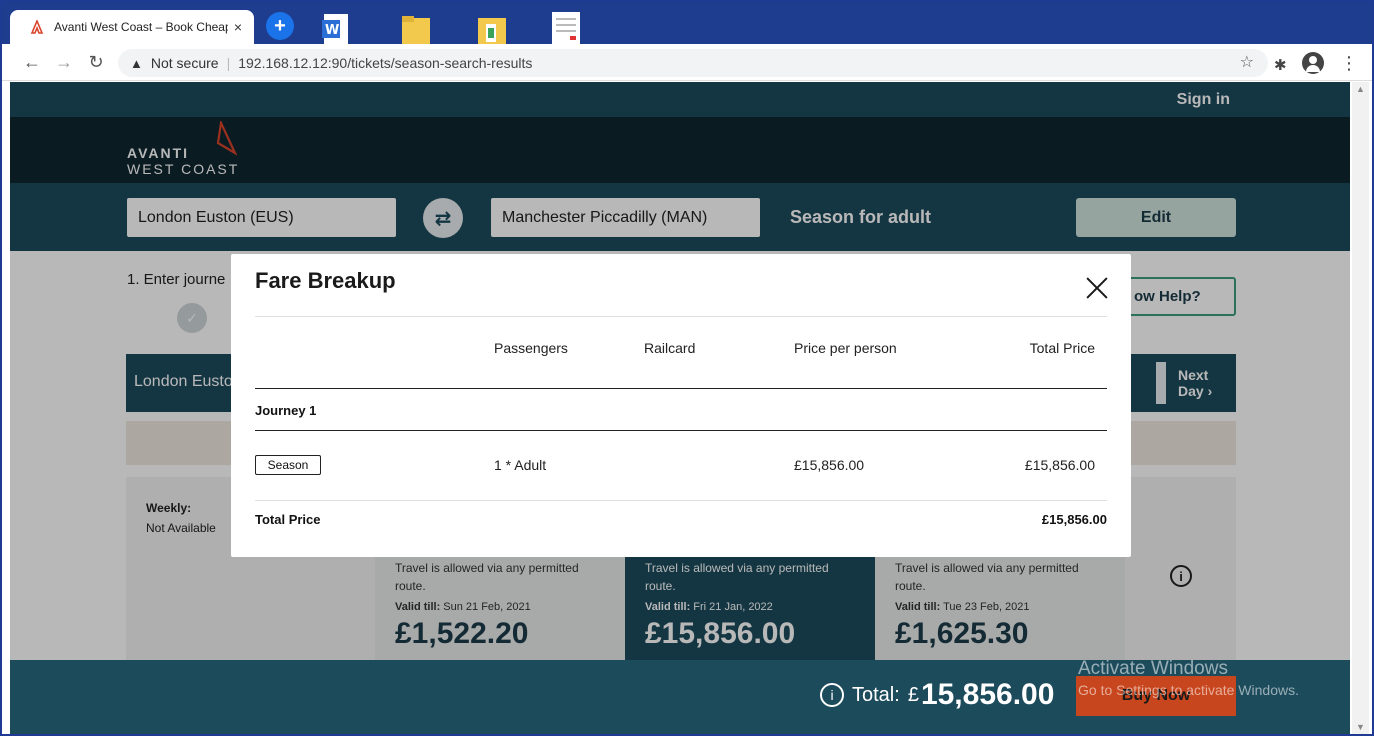  Describe the element at coordinates (136, 63) in the screenshot. I see `warning-triangle-icon: ▲` at that location.